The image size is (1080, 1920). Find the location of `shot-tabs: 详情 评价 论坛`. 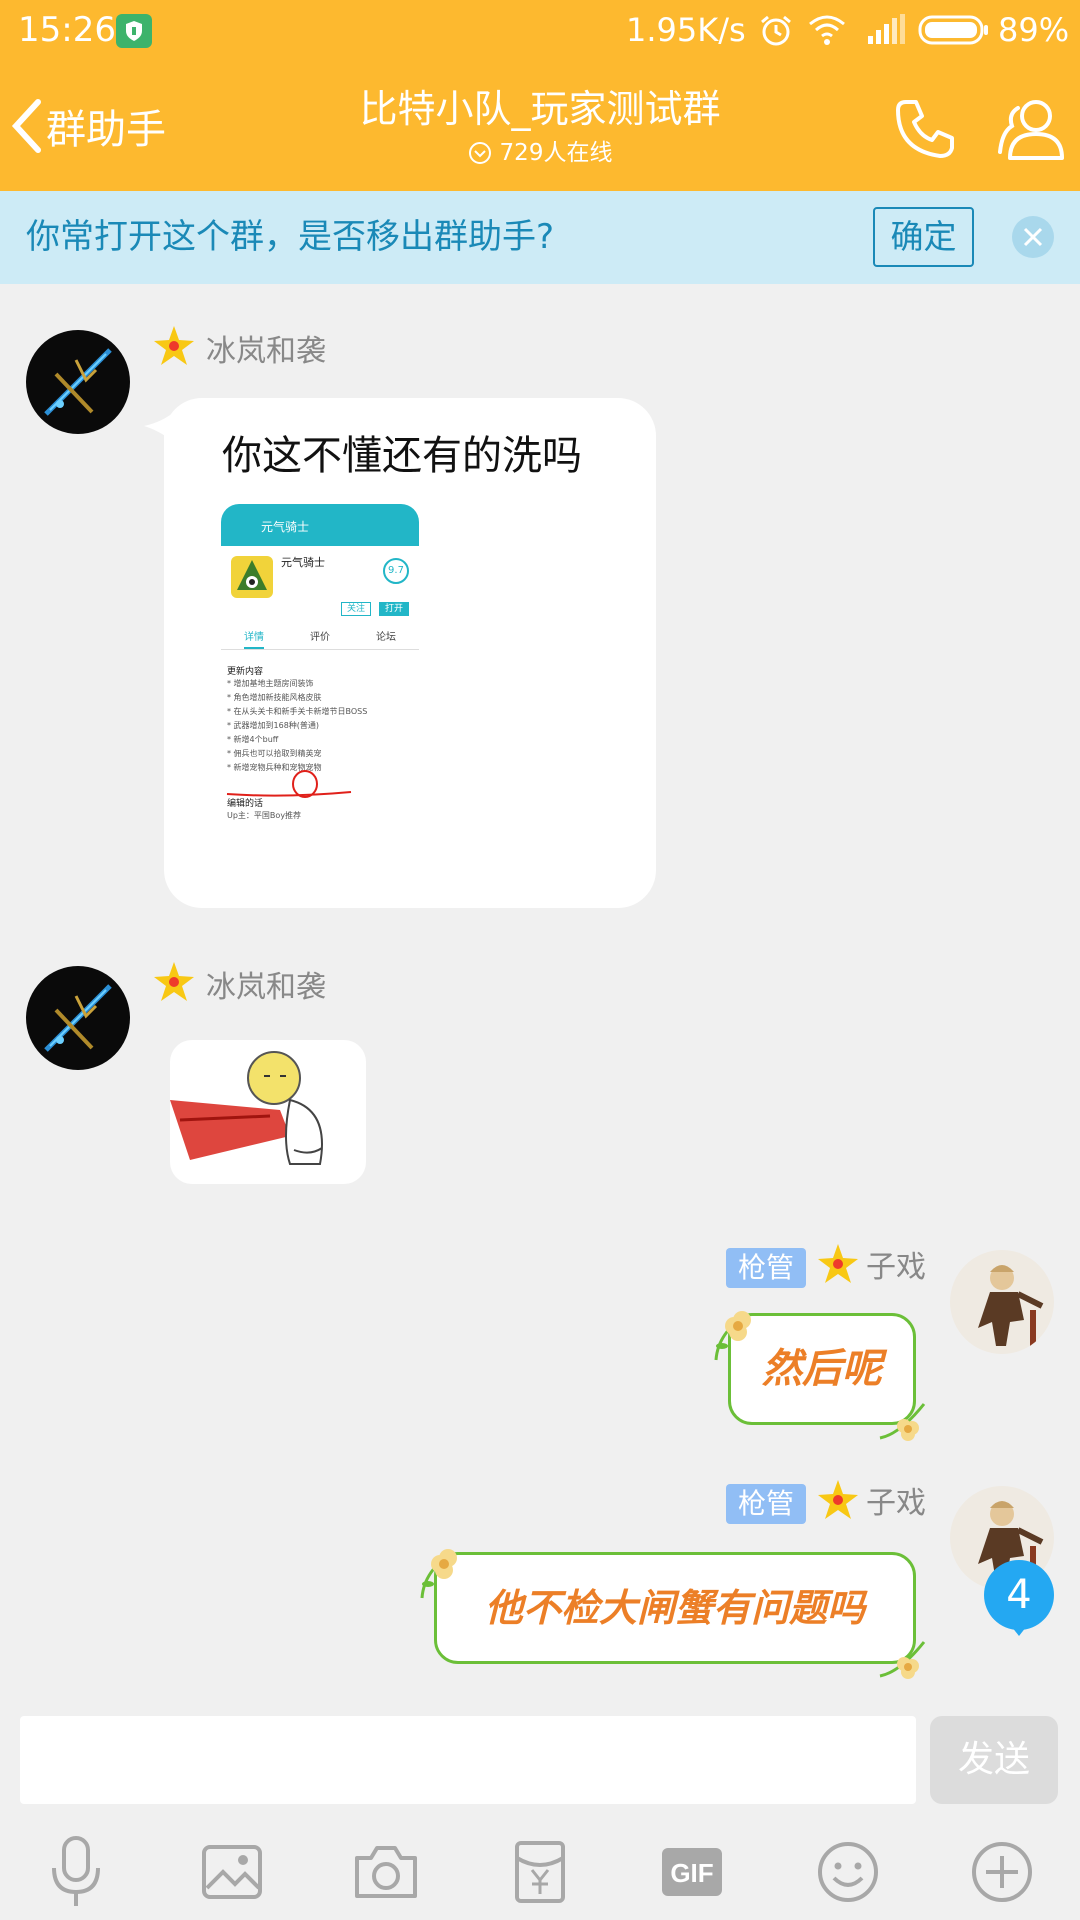

shot-tabs: 详情 评价 论坛 is located at coordinates (320, 639).